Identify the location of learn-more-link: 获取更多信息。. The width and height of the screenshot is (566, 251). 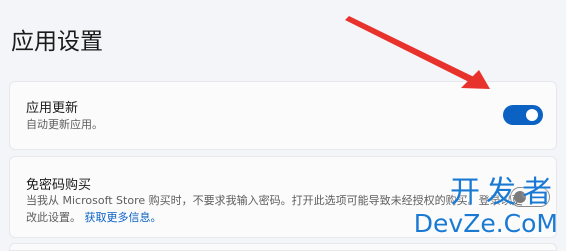
(123, 217).